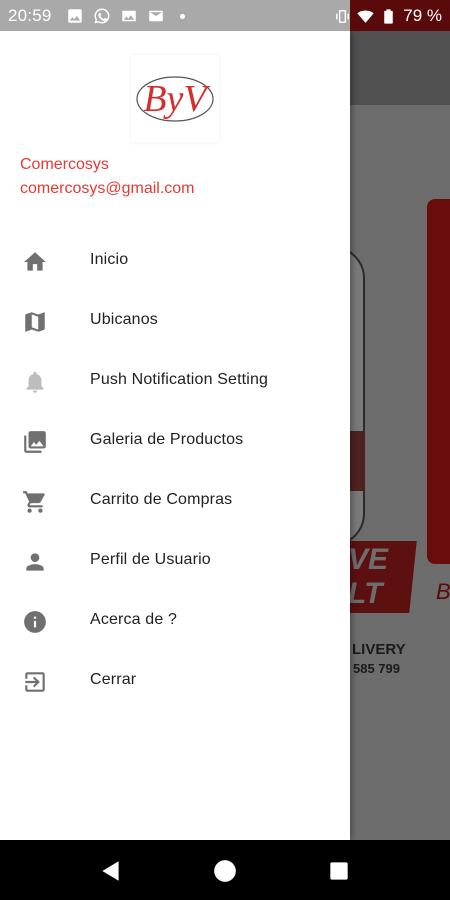 This screenshot has width=450, height=900. I want to click on gallery-icon, so click(35, 442).